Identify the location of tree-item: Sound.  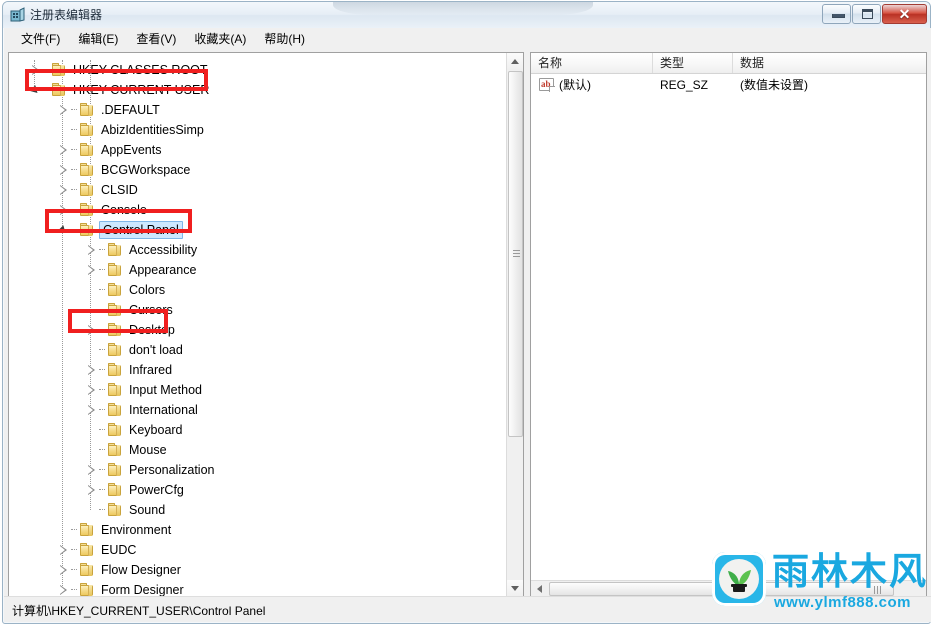
(125, 510).